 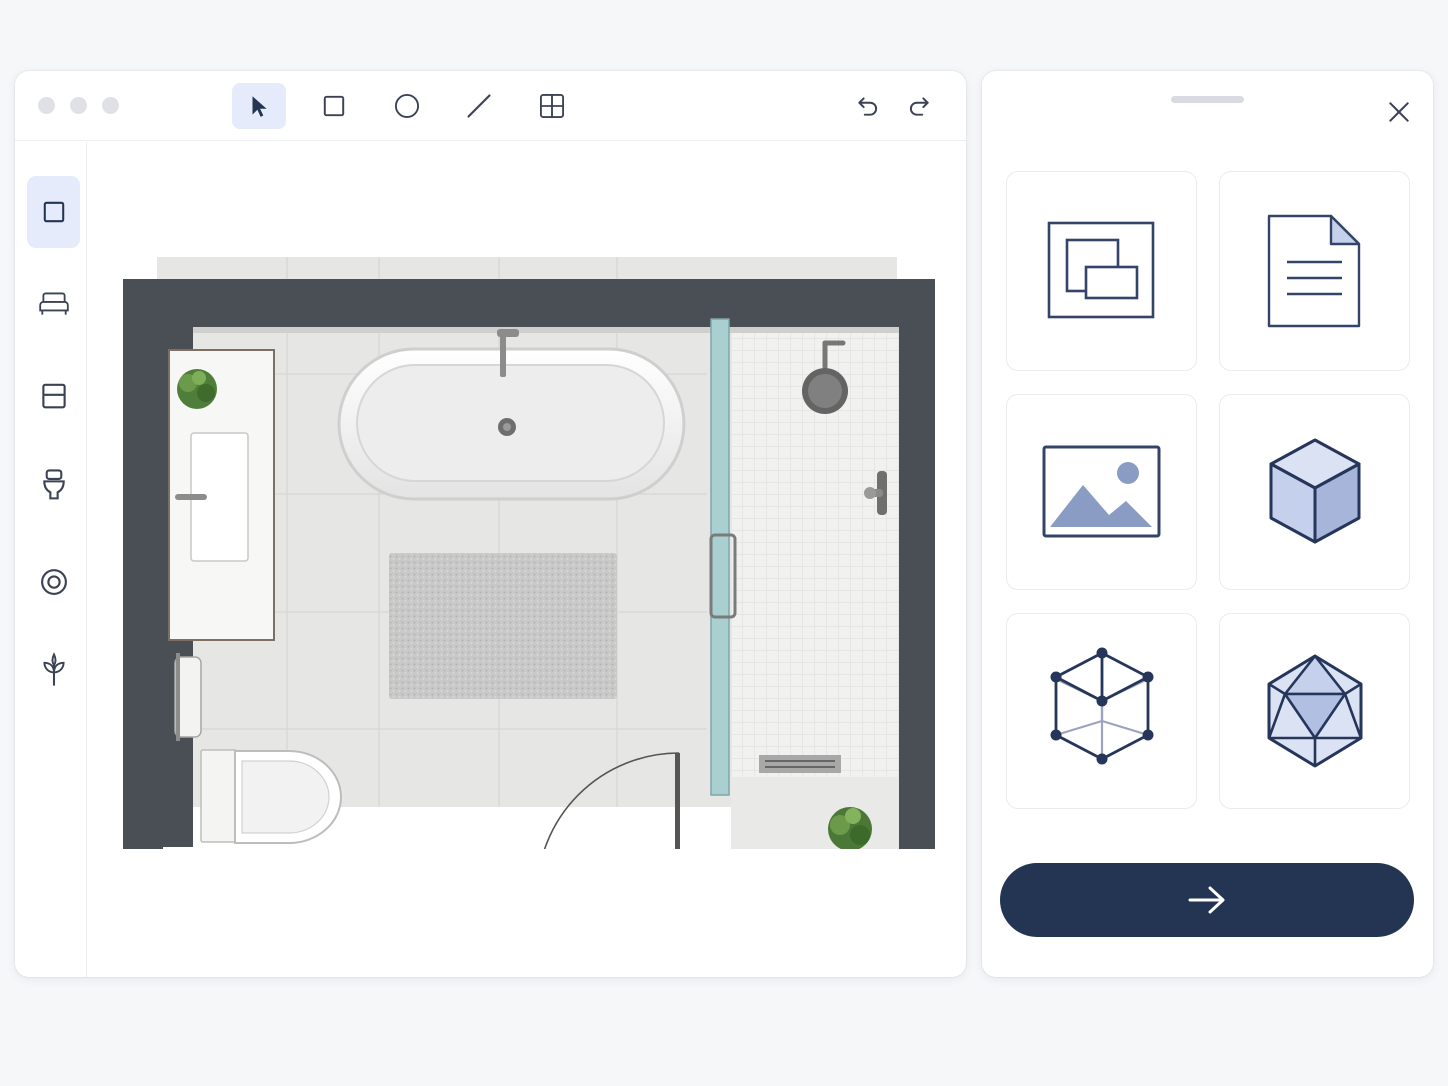 I want to click on sidebar-item-toilet, so click(x=53, y=485).